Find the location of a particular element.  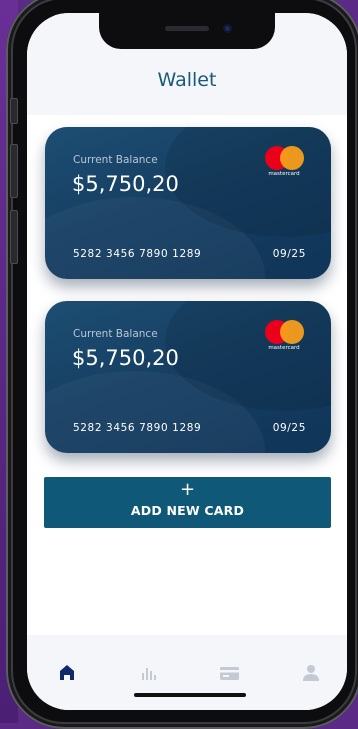

front-camera is located at coordinates (227, 28).